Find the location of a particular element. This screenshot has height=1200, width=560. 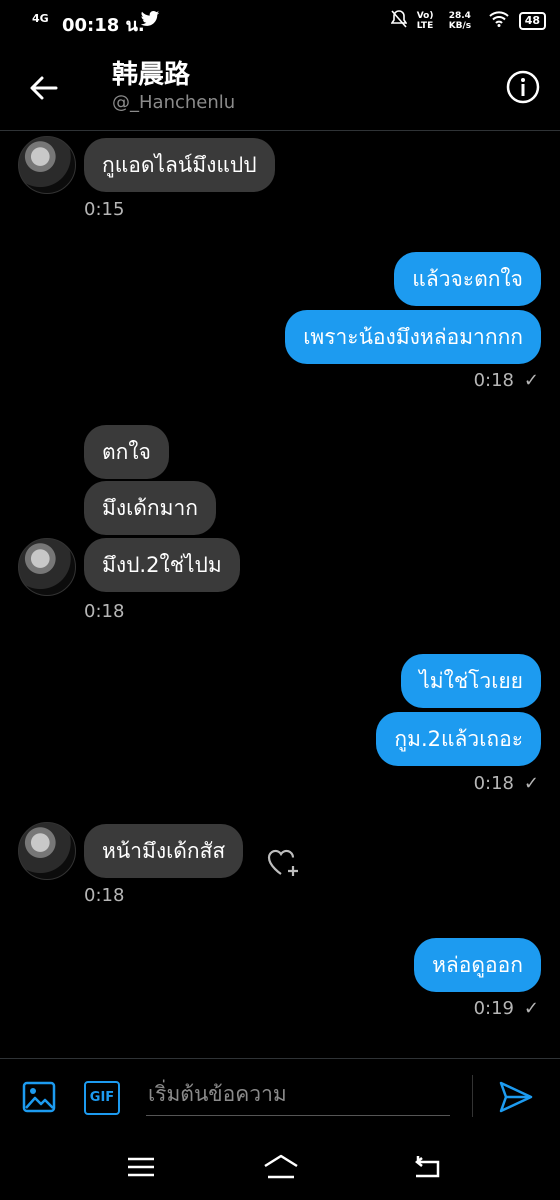

message-bubble-outgoing: ไม่ใช่โวเยย is located at coordinates (471, 681).